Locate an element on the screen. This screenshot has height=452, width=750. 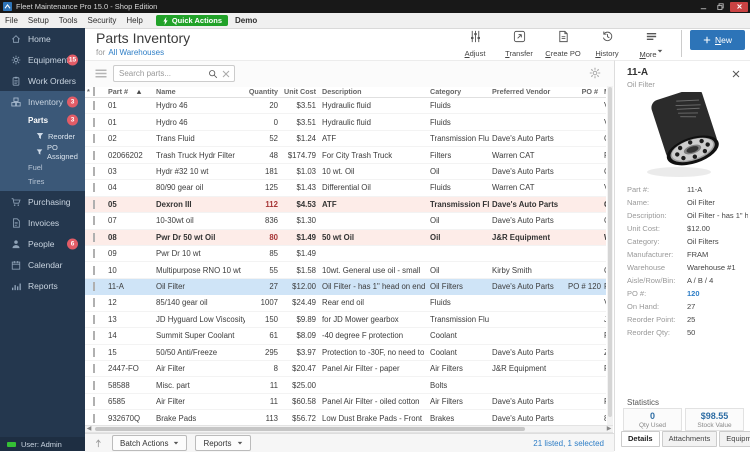
vertical-scrollbar is located at coordinates (610, 255).